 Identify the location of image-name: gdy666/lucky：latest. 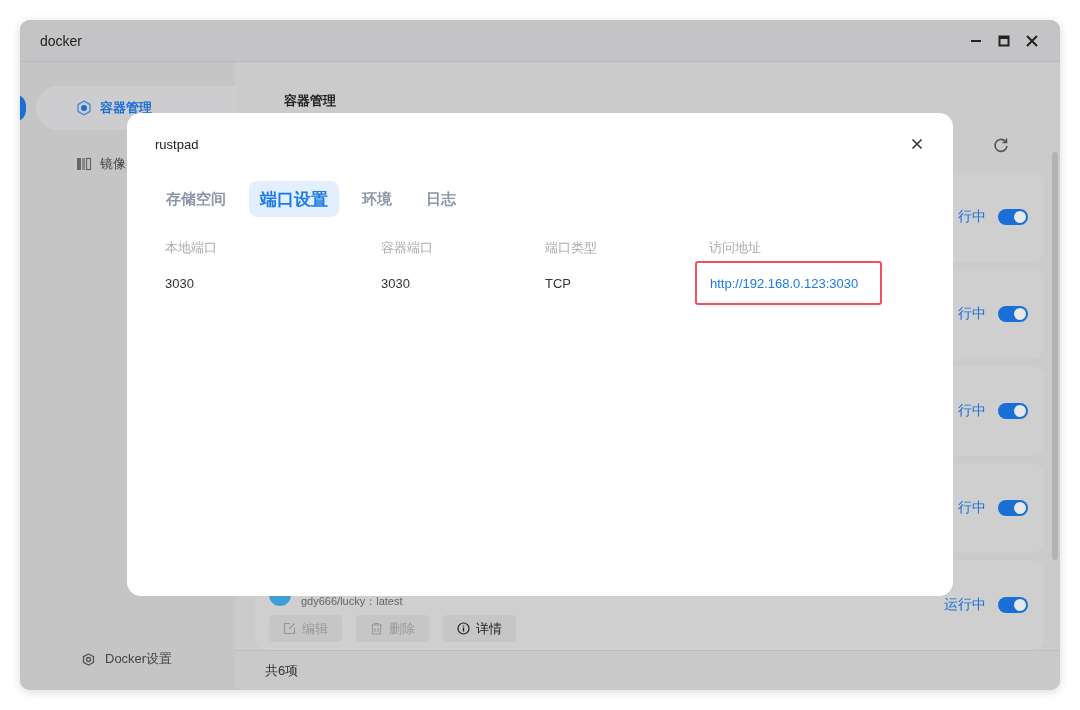
(352, 601).